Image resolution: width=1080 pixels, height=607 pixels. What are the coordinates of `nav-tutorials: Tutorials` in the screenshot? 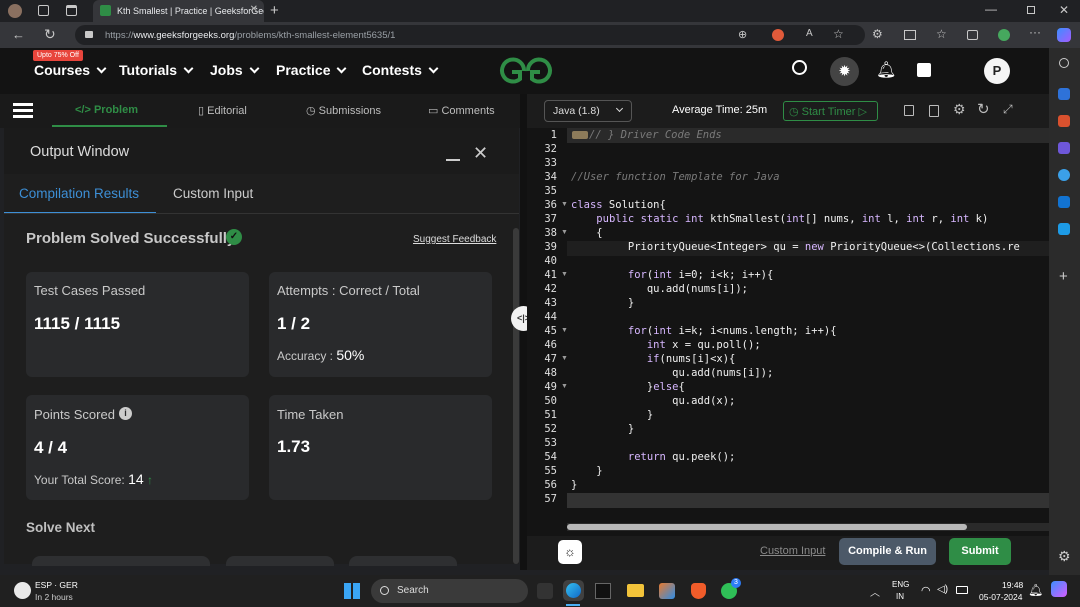 It's located at (156, 70).